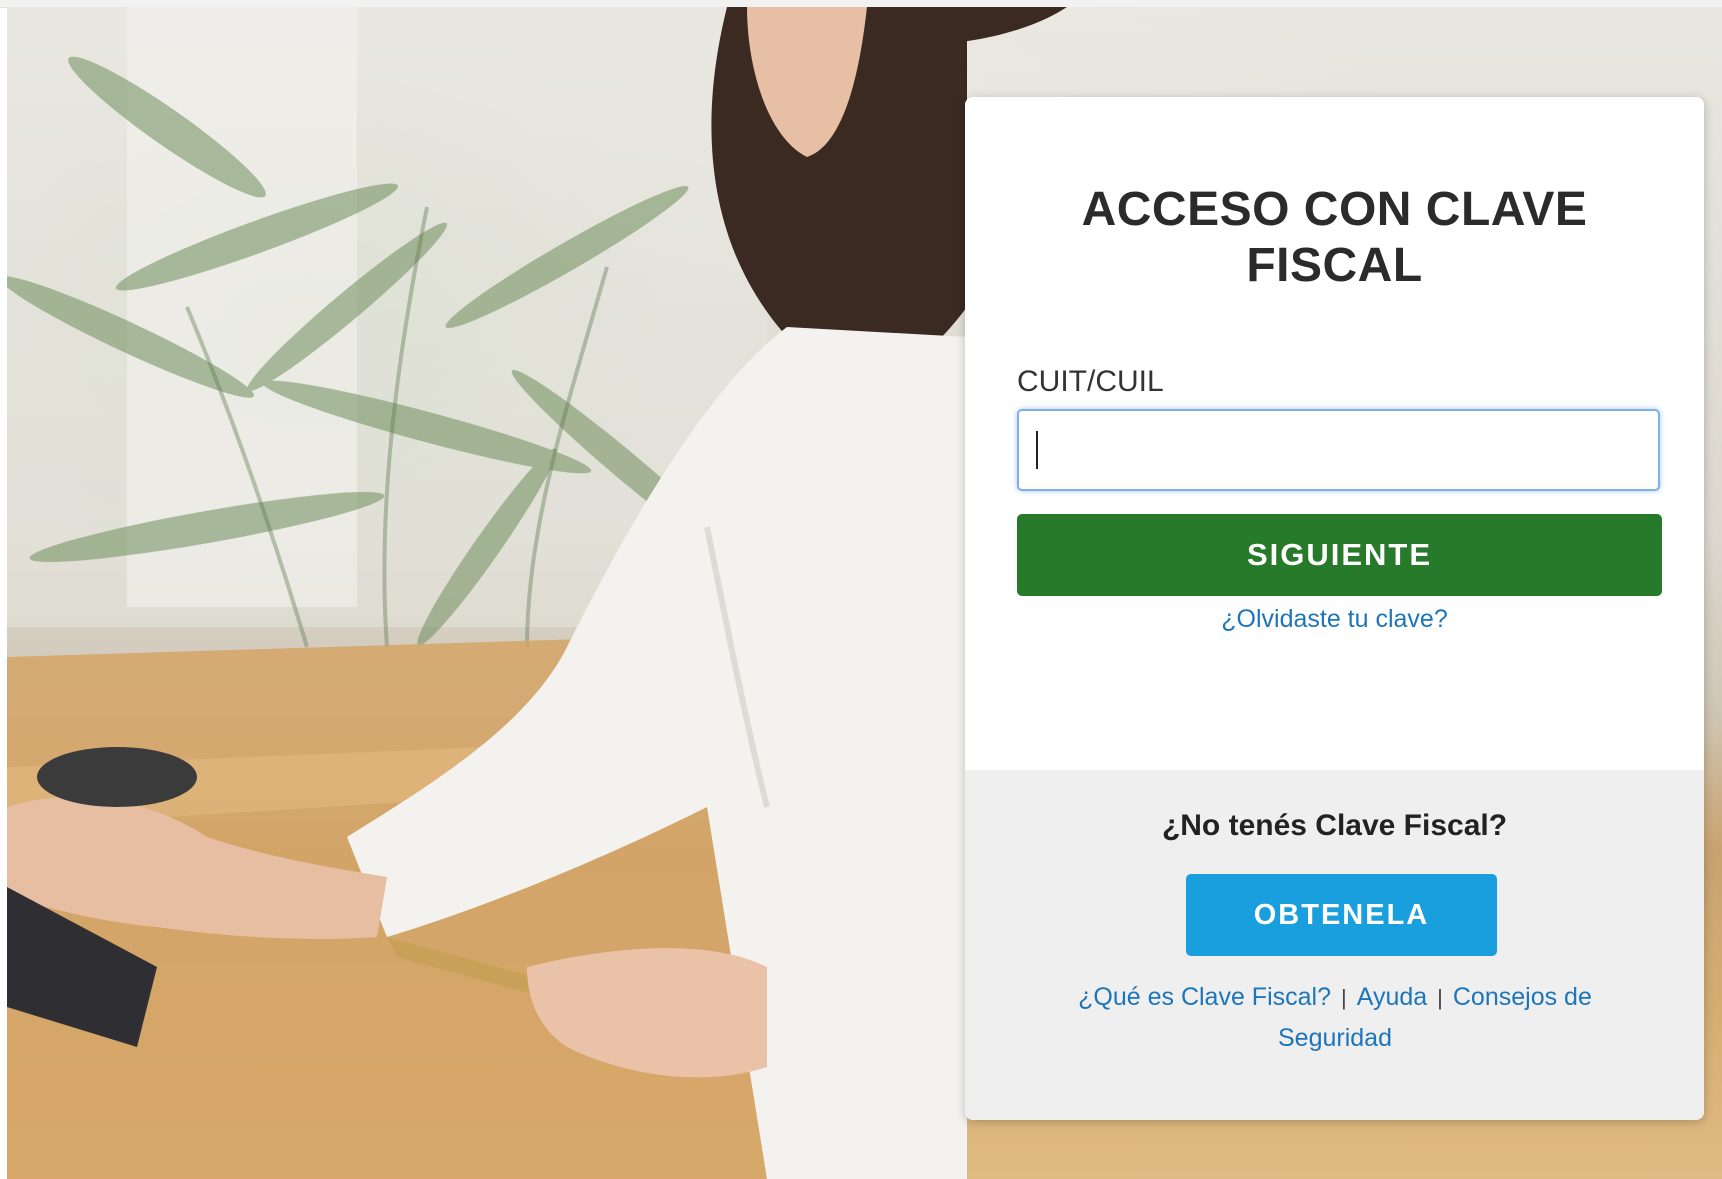 The image size is (1722, 1179). Describe the element at coordinates (1334, 825) in the screenshot. I see `no-key-question: ¿No tenés Clave Fiscal?` at that location.